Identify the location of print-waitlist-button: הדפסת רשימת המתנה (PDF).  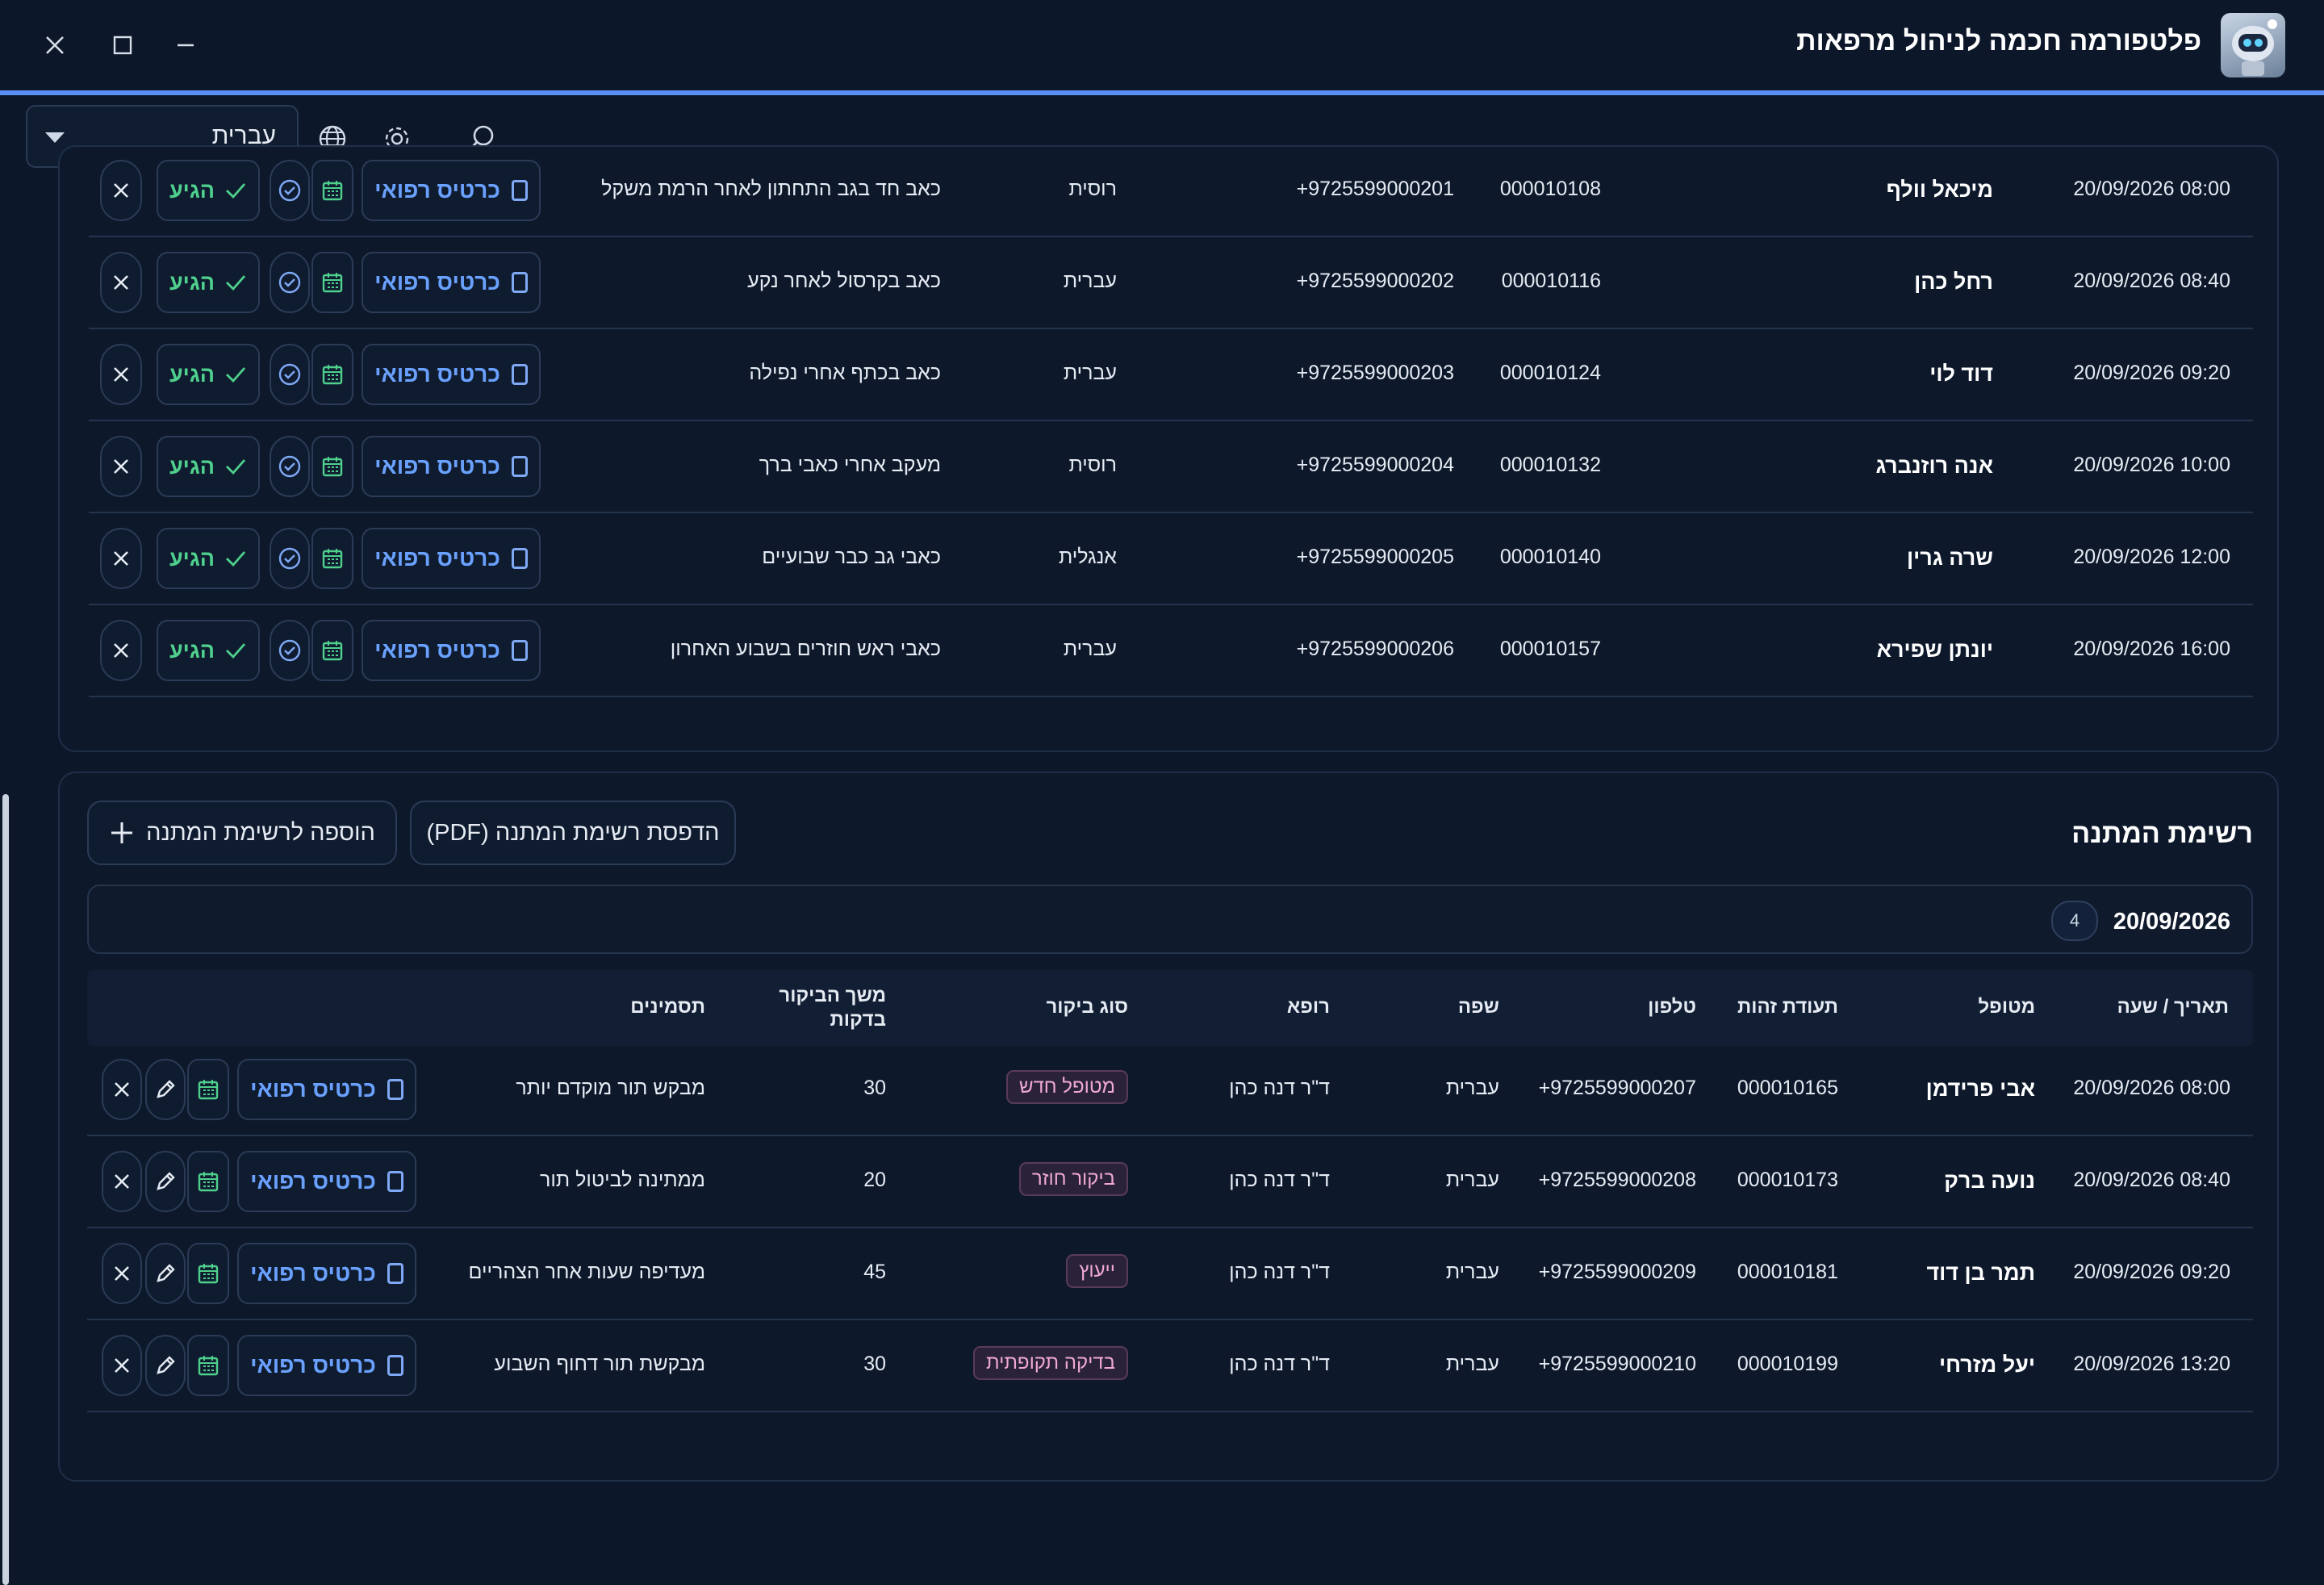
(573, 833).